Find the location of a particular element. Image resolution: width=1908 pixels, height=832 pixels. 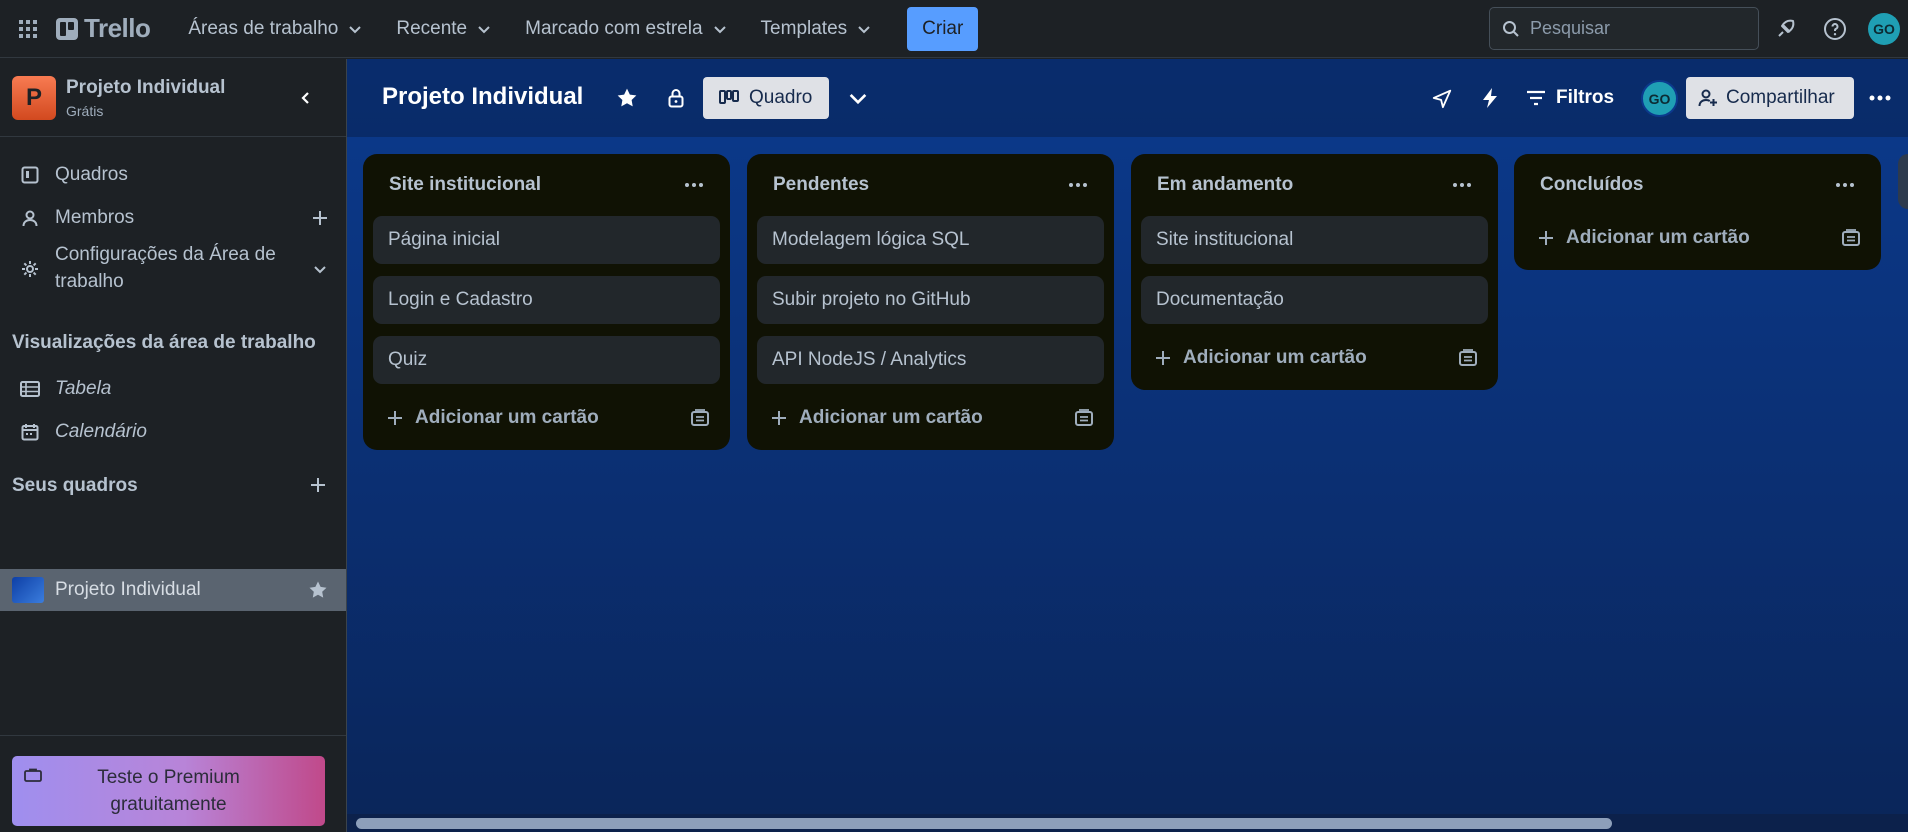

search-icon is located at coordinates (1511, 28).